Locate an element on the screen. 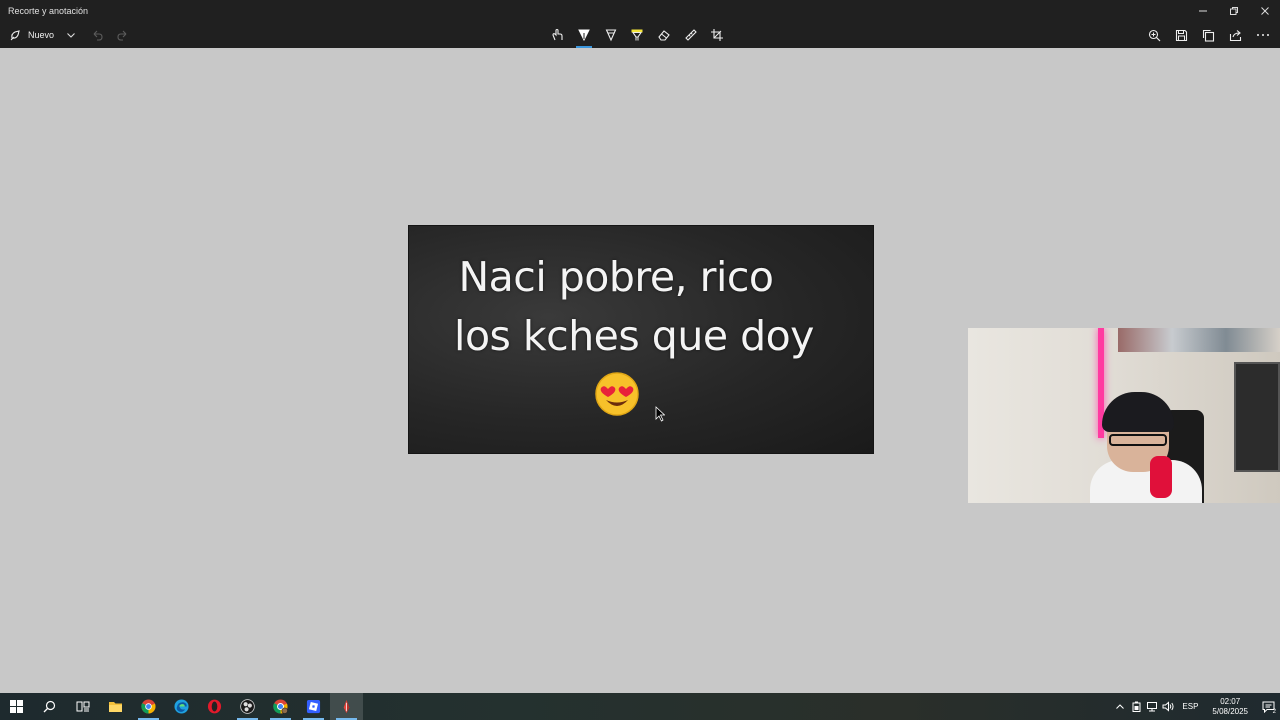 This screenshot has width=1280, height=720. snip-caption-line-2: los kches que doy is located at coordinates (634, 336).